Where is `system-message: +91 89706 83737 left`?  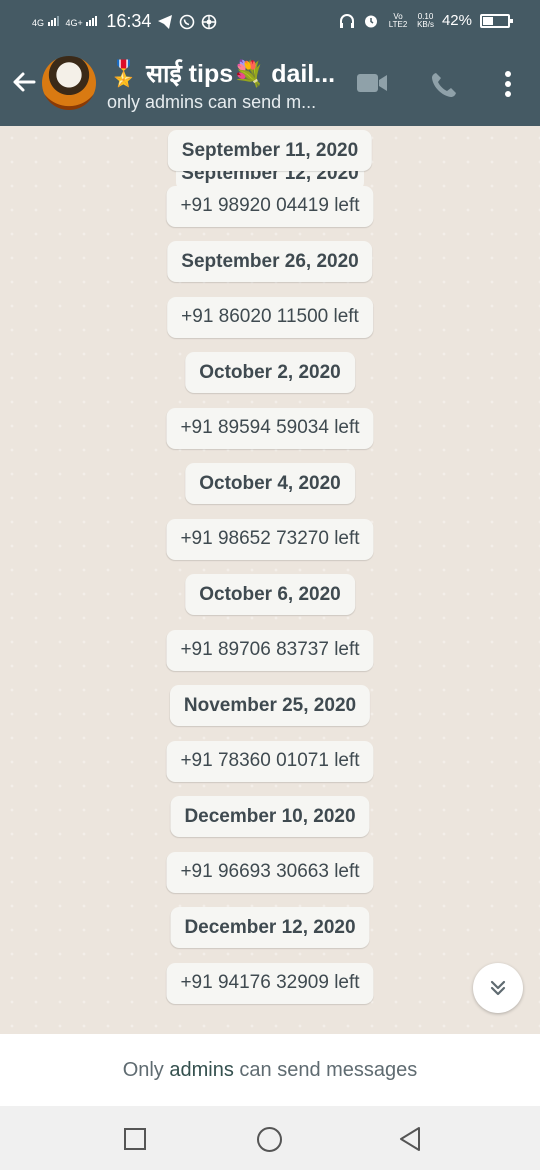 system-message: +91 89706 83737 left is located at coordinates (270, 650).